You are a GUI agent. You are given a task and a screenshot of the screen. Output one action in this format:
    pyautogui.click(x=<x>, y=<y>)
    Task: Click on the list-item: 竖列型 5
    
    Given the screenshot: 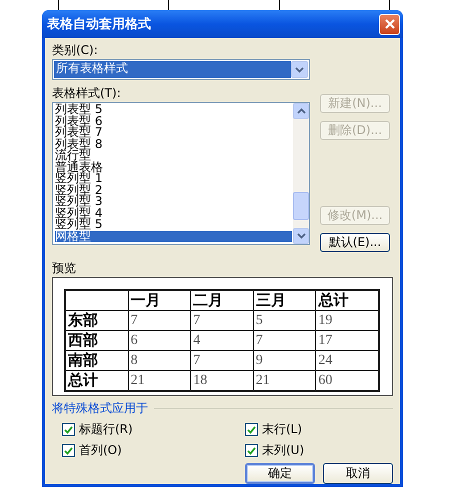 What is the action you would take?
    pyautogui.click(x=173, y=224)
    